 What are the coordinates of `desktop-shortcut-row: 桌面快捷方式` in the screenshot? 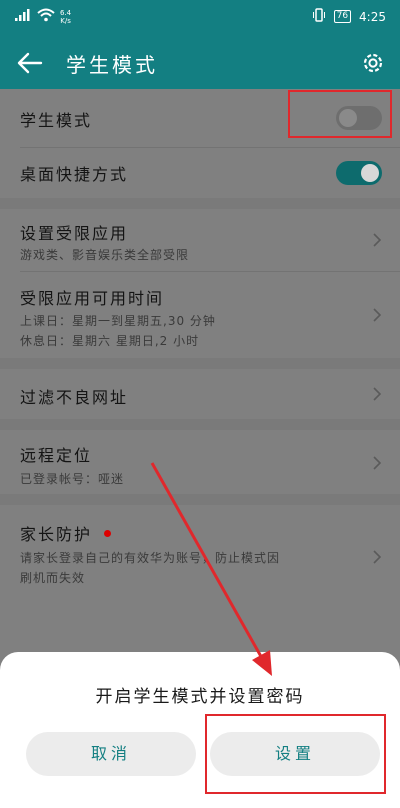 It's located at (200, 173).